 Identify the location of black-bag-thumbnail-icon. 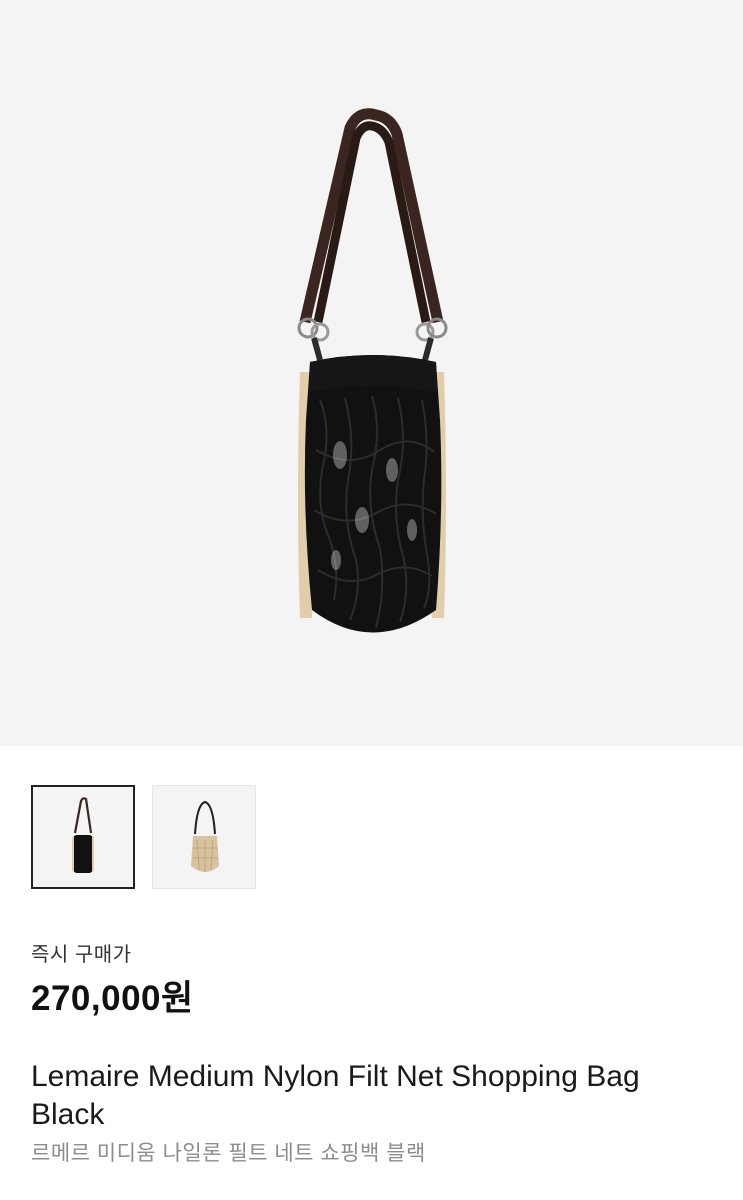
(83, 835).